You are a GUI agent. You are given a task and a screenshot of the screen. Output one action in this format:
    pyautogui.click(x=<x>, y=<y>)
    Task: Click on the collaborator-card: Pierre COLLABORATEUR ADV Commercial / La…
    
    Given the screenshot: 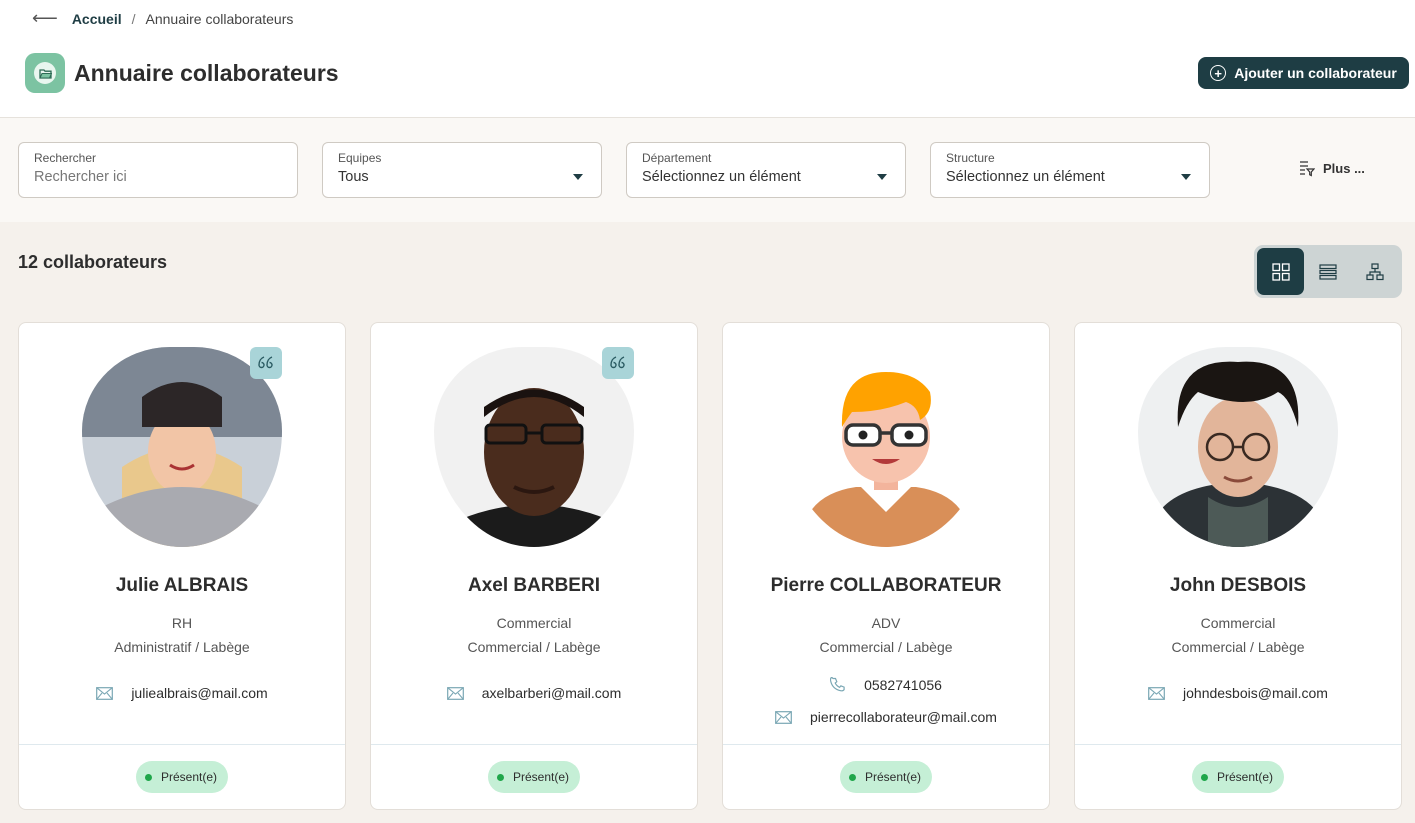 What is the action you would take?
    pyautogui.click(x=886, y=566)
    